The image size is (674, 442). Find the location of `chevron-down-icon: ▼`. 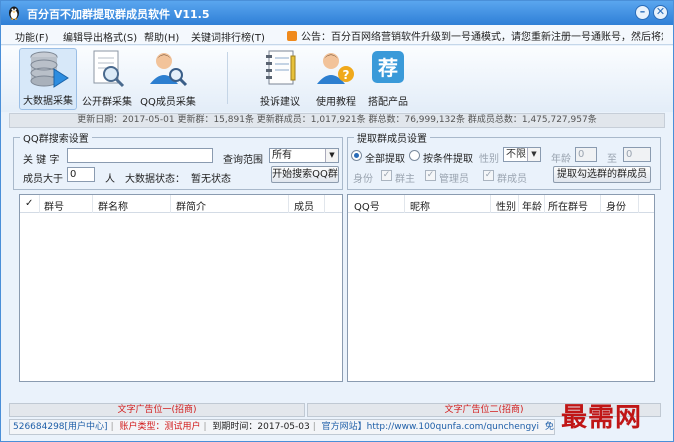

chevron-down-icon: ▼ is located at coordinates (533, 154).